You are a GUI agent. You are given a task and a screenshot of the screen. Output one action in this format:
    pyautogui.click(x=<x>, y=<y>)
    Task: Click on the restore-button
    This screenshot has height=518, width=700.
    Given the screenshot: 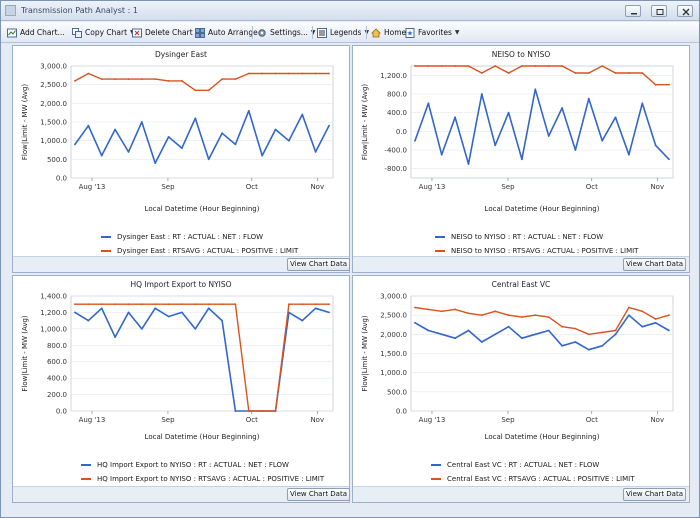 What is the action you would take?
    pyautogui.click(x=659, y=11)
    